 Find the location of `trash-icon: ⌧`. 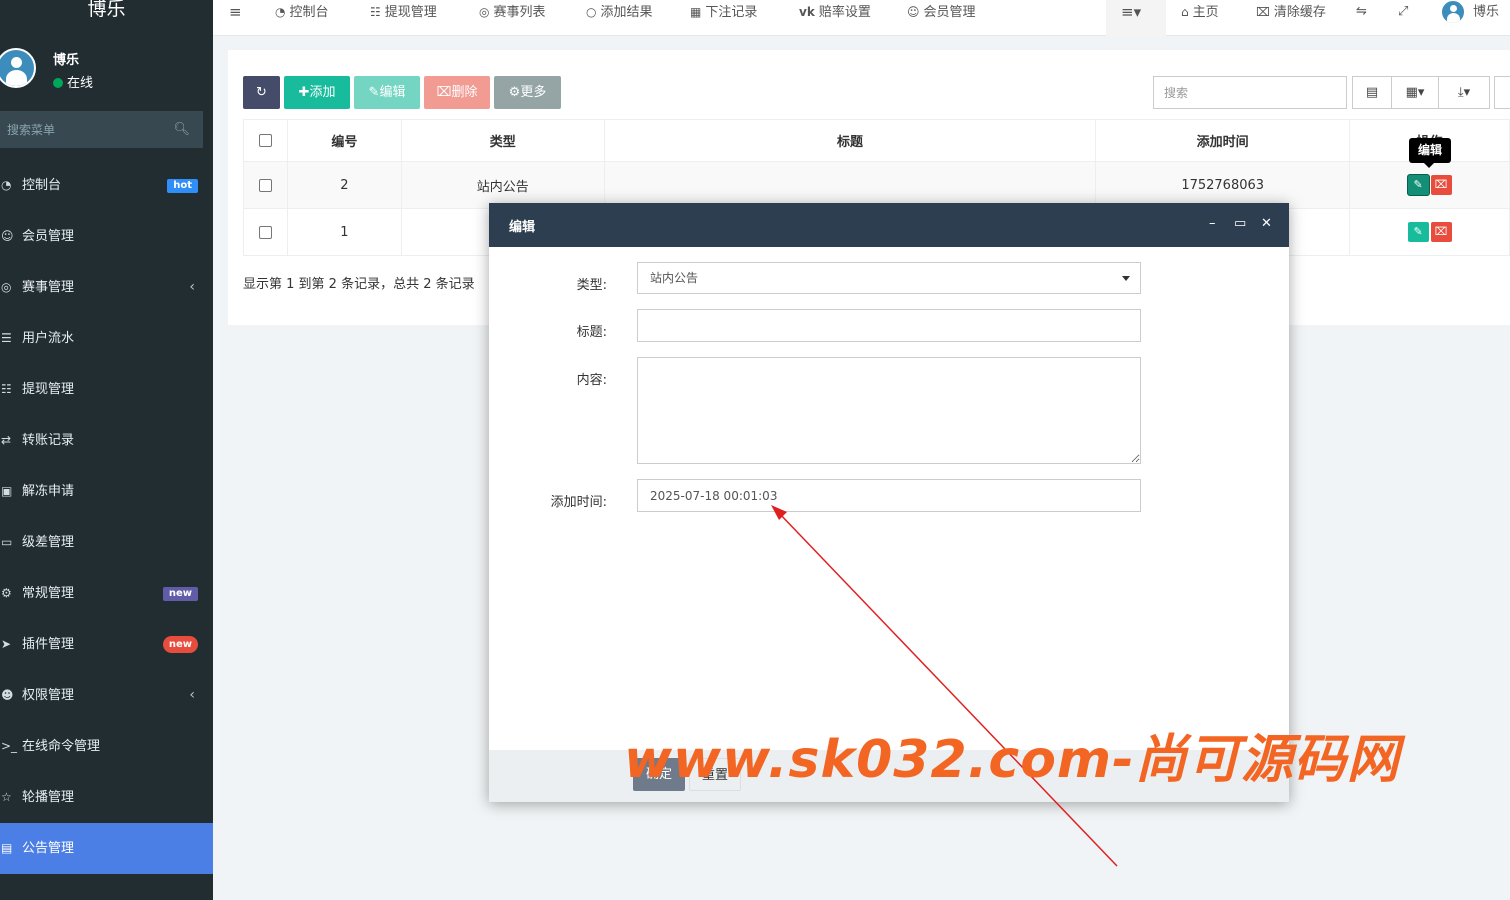

trash-icon: ⌧ is located at coordinates (1263, 12).